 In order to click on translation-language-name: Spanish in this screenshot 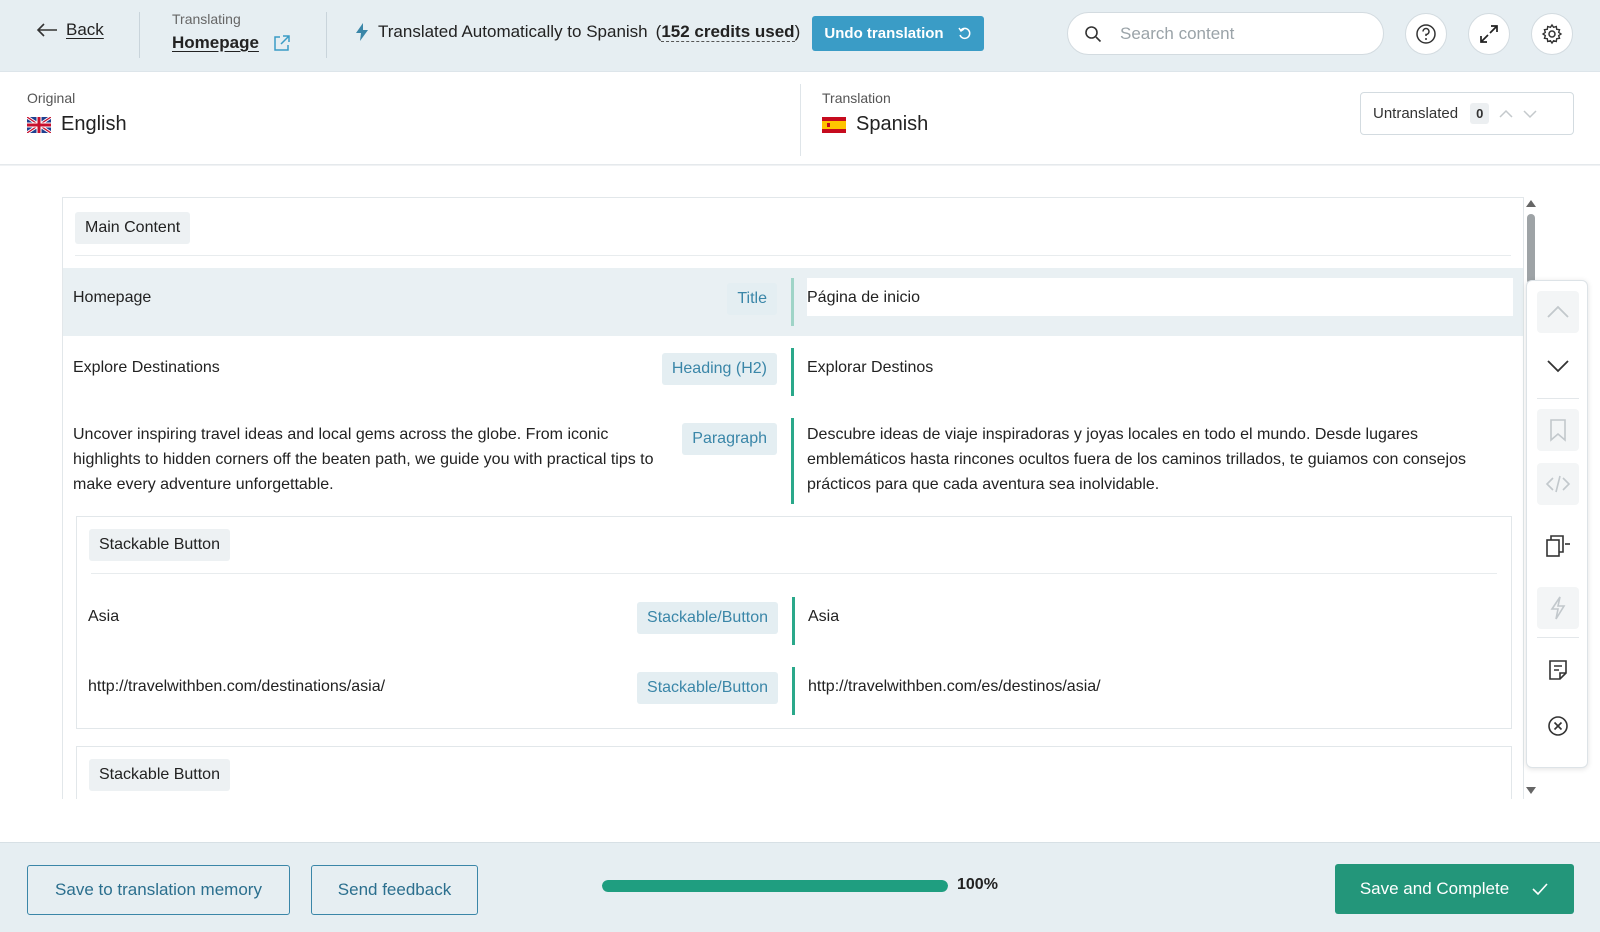, I will do `click(892, 124)`.